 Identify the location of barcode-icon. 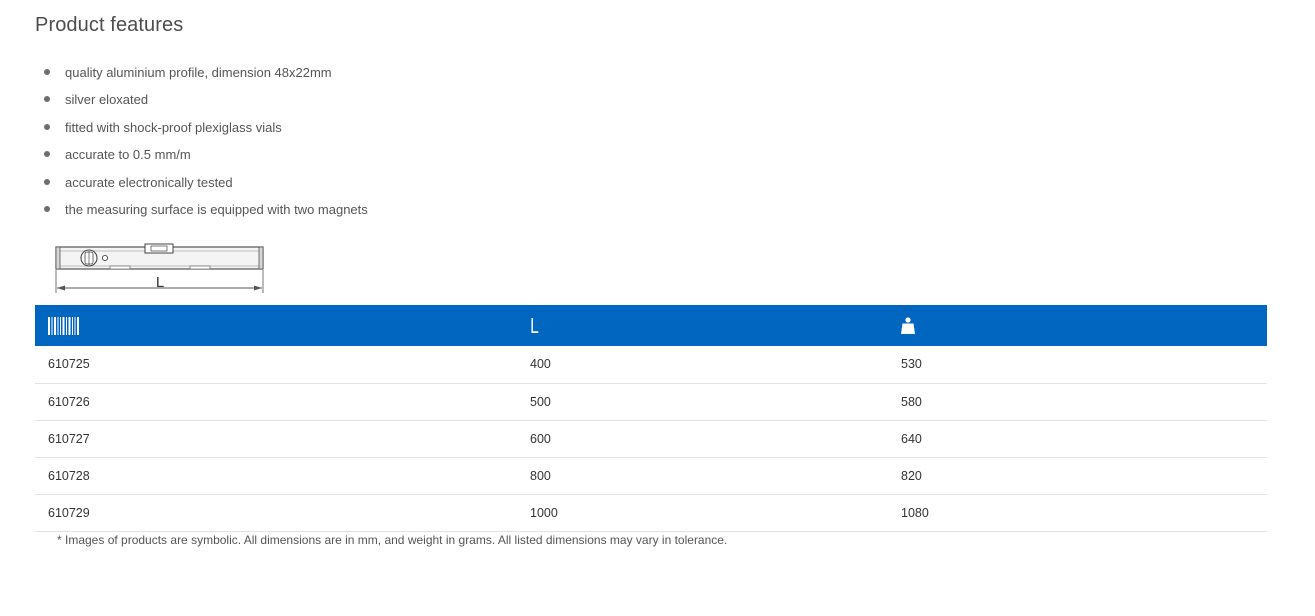
(63, 325).